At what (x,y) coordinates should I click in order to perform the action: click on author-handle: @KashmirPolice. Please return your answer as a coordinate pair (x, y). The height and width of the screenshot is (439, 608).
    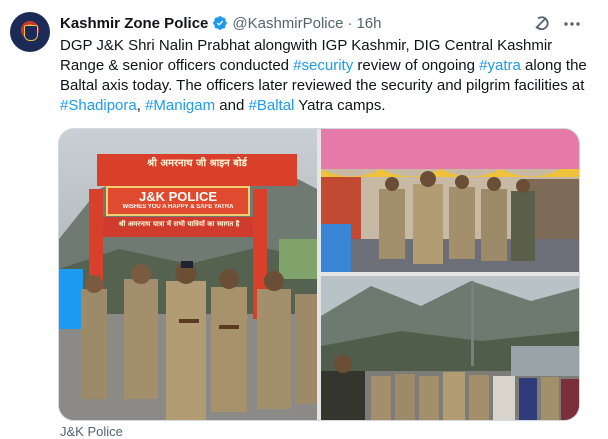
    Looking at the image, I should click on (287, 23).